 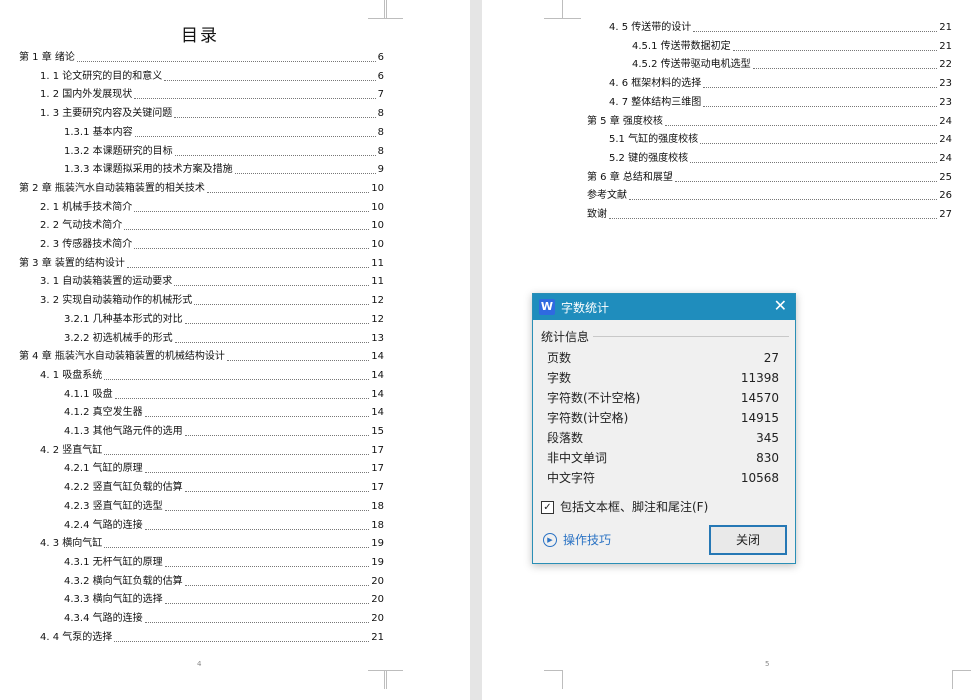 What do you see at coordinates (106, 282) in the screenshot?
I see `toc-entry-title: 3. 1 自动装箱装置的运动要求` at bounding box center [106, 282].